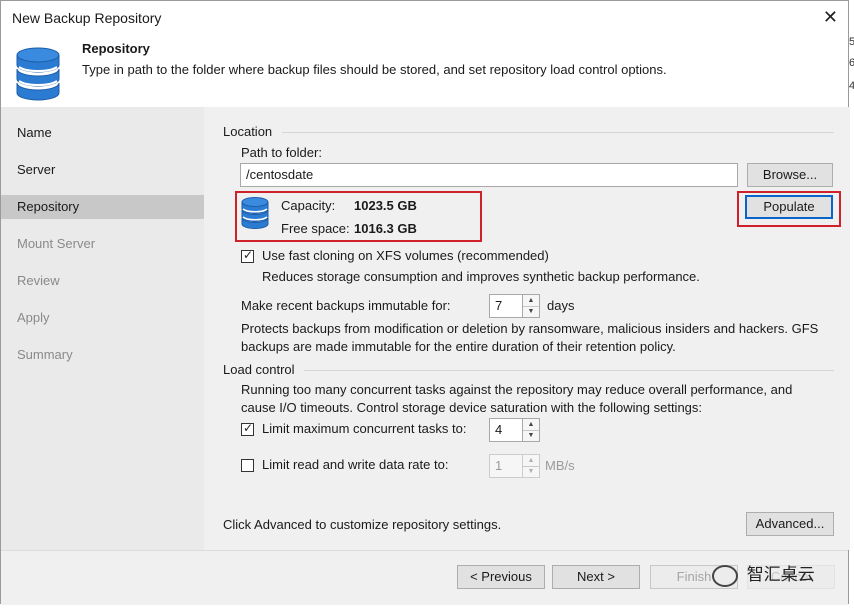 The height and width of the screenshot is (608, 854). I want to click on path-label: Path to folder:, so click(281, 152).